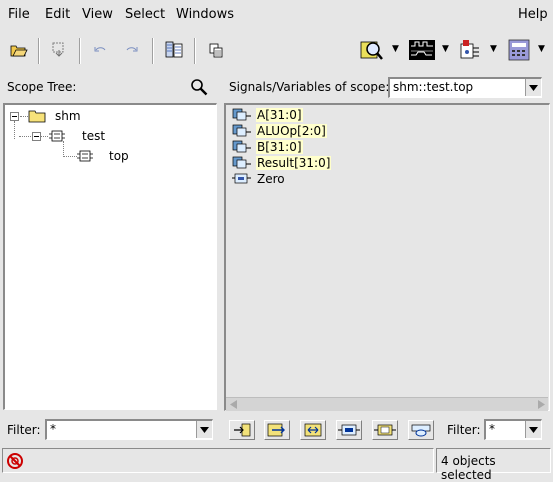  What do you see at coordinates (24, 430) in the screenshot?
I see `filter-label-left: Filter:` at bounding box center [24, 430].